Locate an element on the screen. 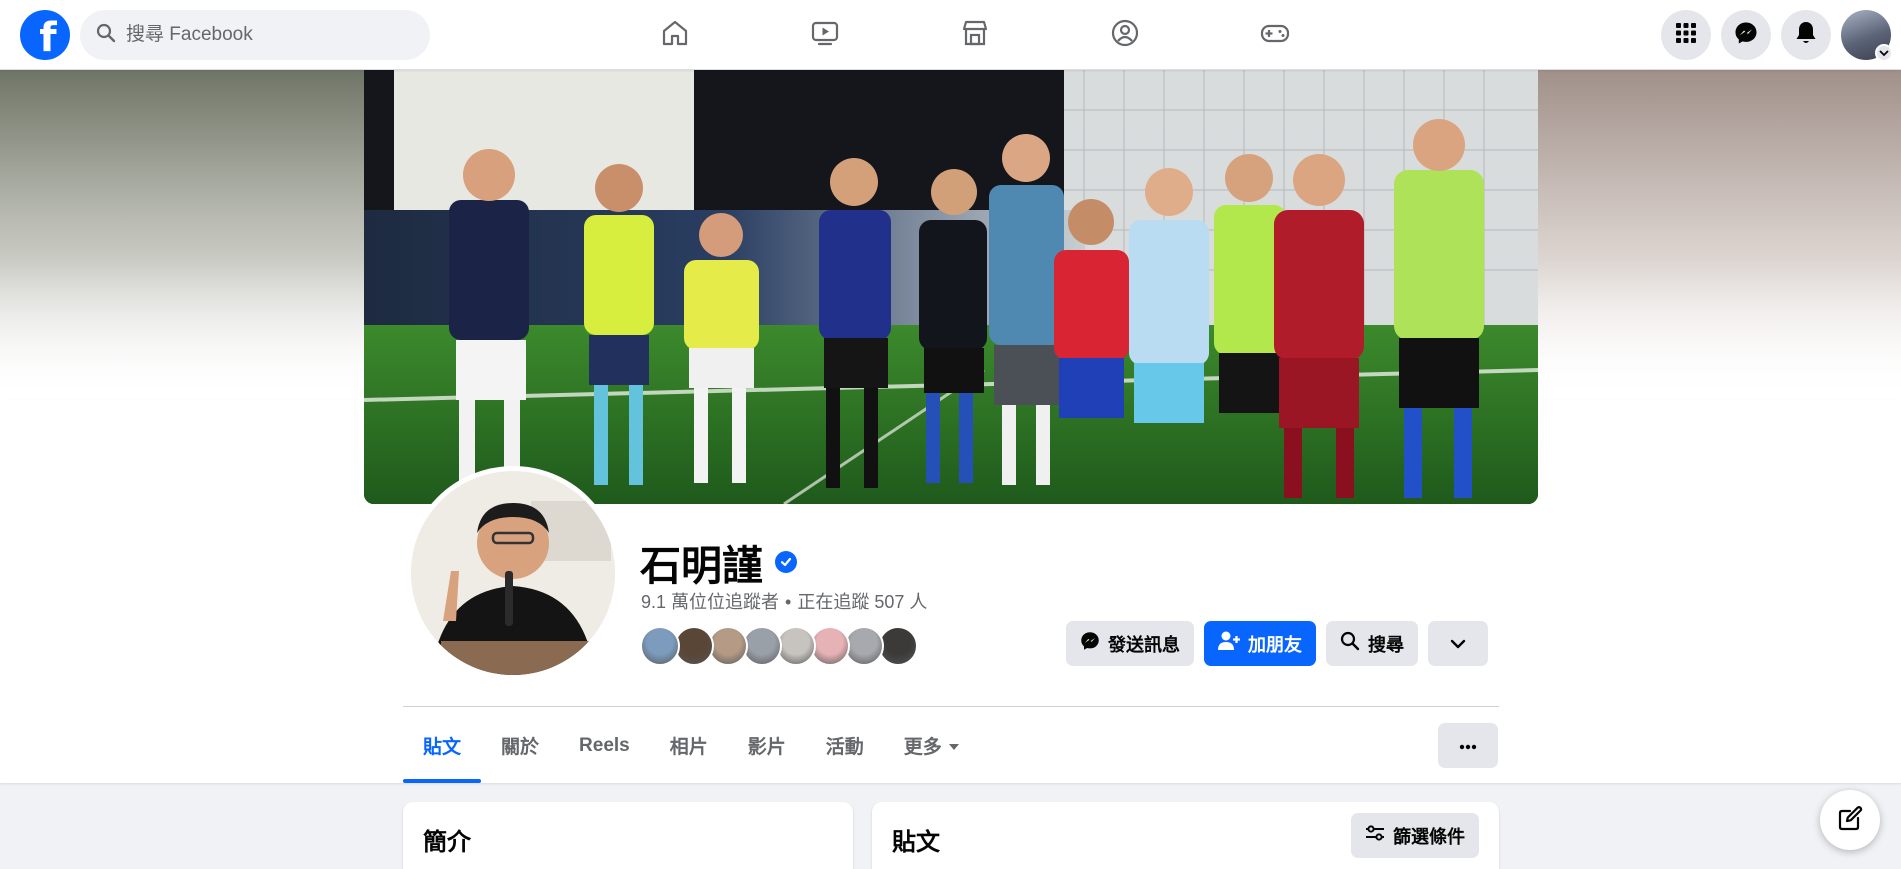  profile-tabs: 貼文 關於 Reels 相片 影片 活動 更多 is located at coordinates (691, 745).